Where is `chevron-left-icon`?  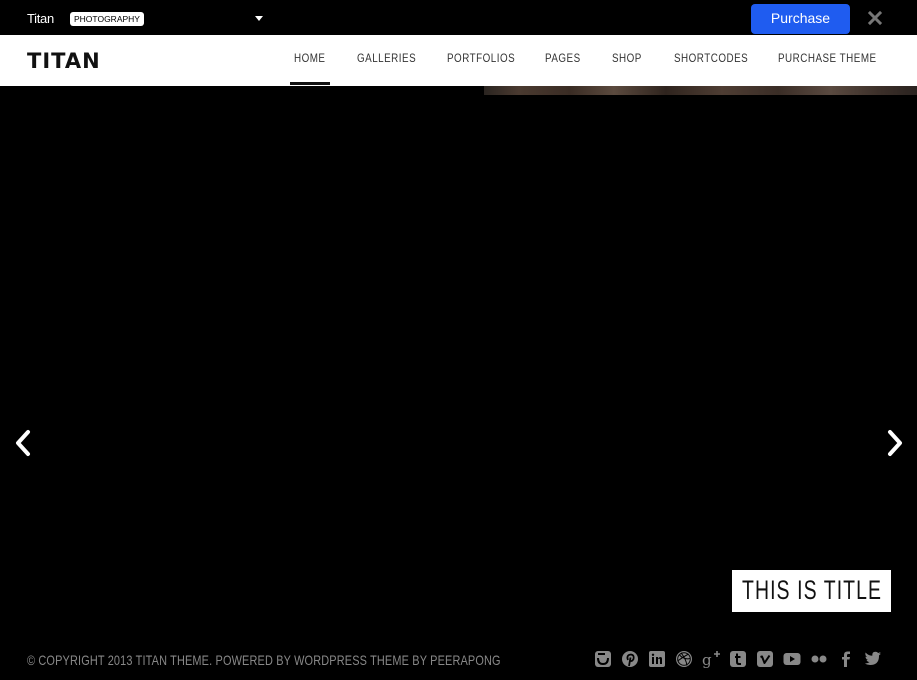 chevron-left-icon is located at coordinates (23, 443).